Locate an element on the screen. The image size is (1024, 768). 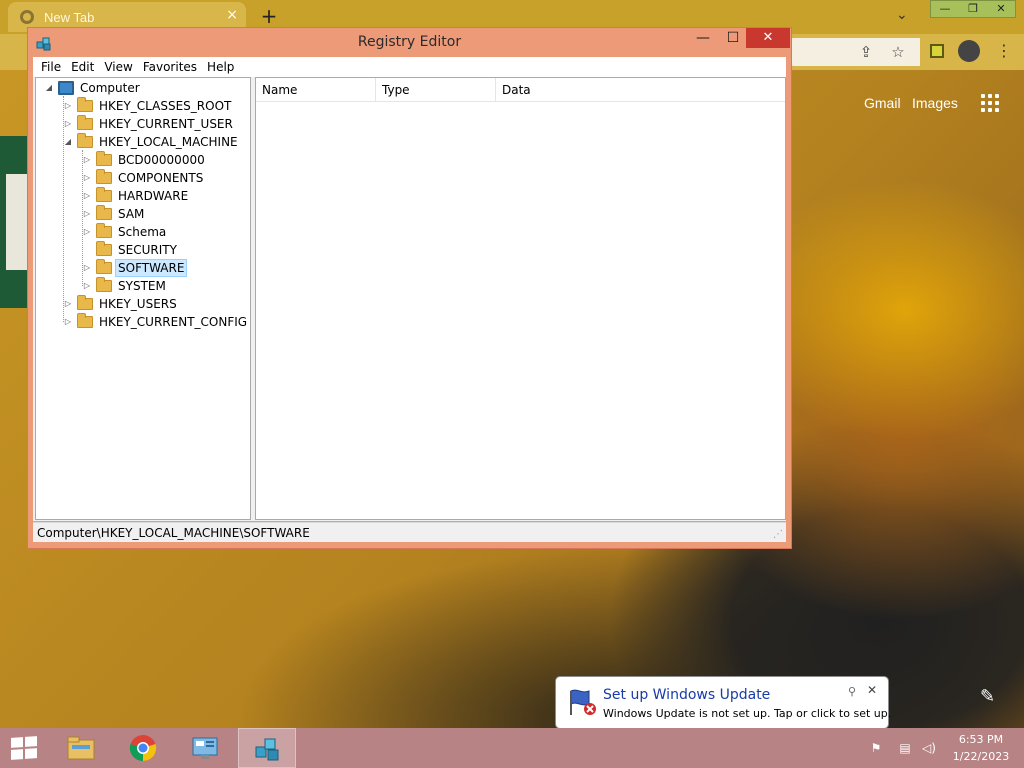
tree-node-label: HKEY_CURRENT_USER is located at coordinates (166, 124).